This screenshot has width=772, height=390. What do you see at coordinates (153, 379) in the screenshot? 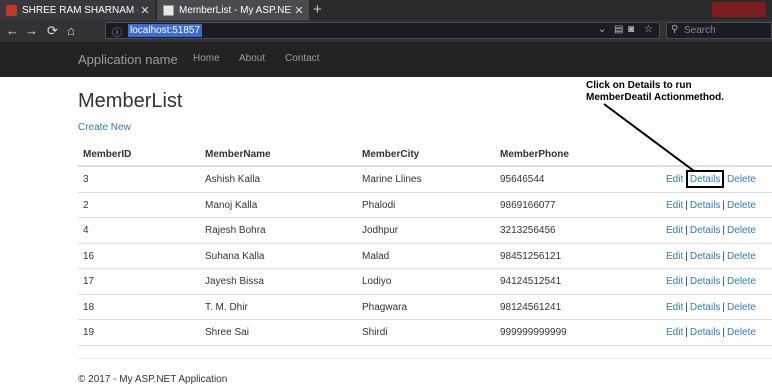
I see `footer-text: © 2017 - My ASP.NET Application` at bounding box center [153, 379].